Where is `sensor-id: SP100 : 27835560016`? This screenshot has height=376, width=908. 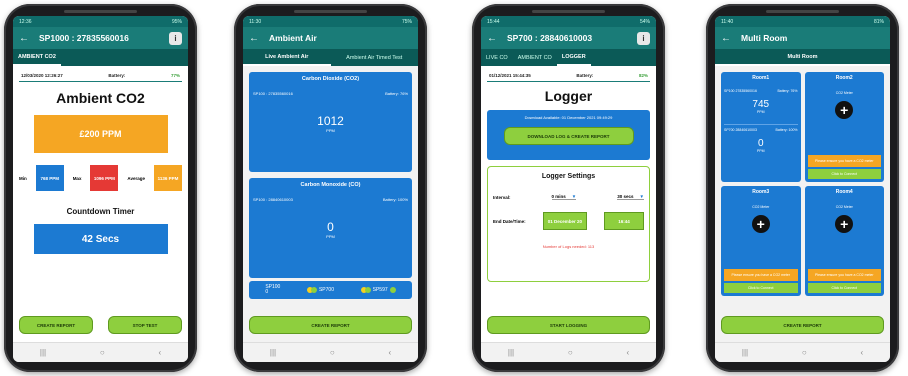 sensor-id: SP100 : 27835560016 is located at coordinates (273, 93).